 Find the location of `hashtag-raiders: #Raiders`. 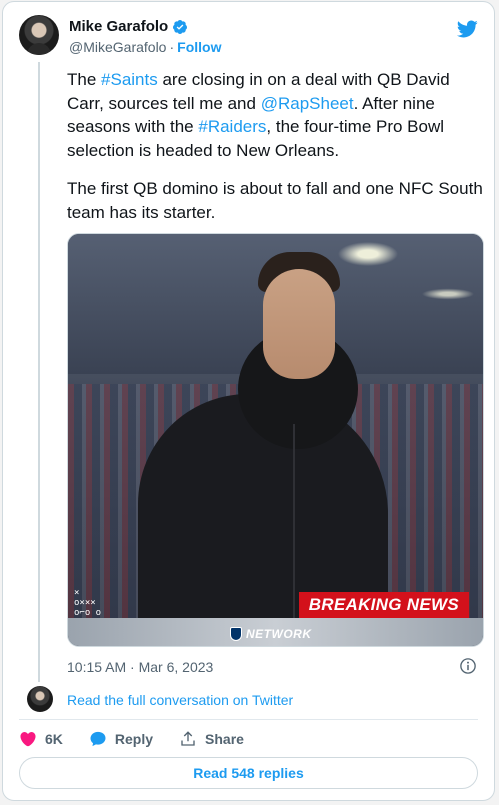

hashtag-raiders: #Raiders is located at coordinates (232, 126).